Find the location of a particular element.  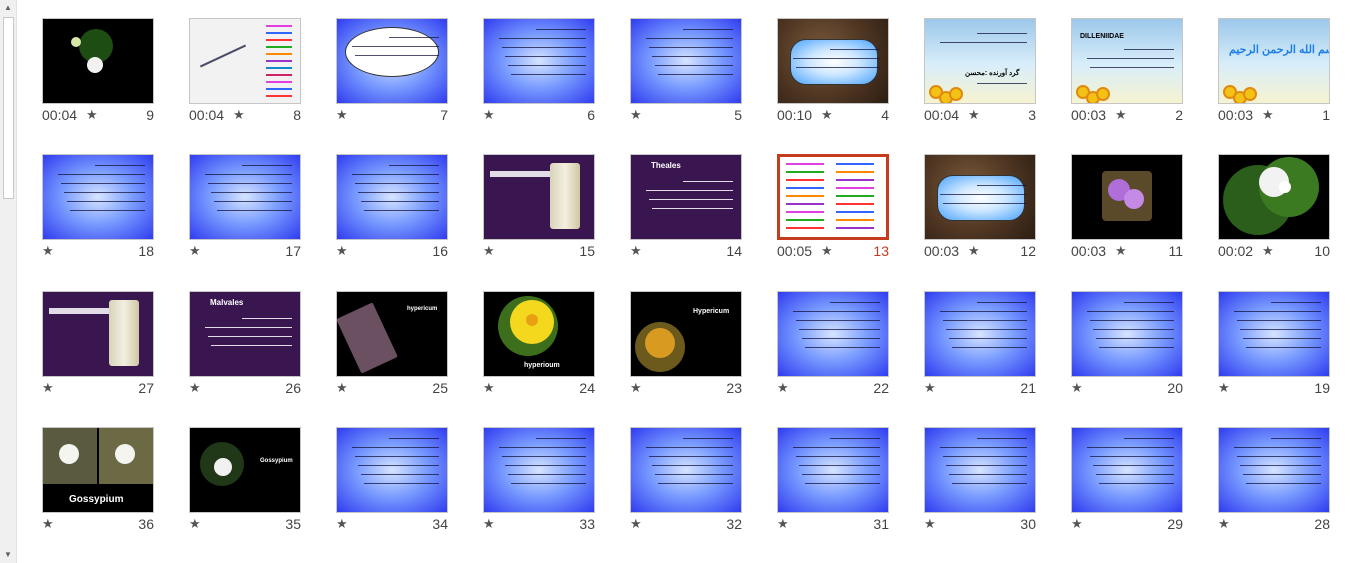

slide-preview: بسم الله الرحمن الرحیم is located at coordinates (1274, 61).